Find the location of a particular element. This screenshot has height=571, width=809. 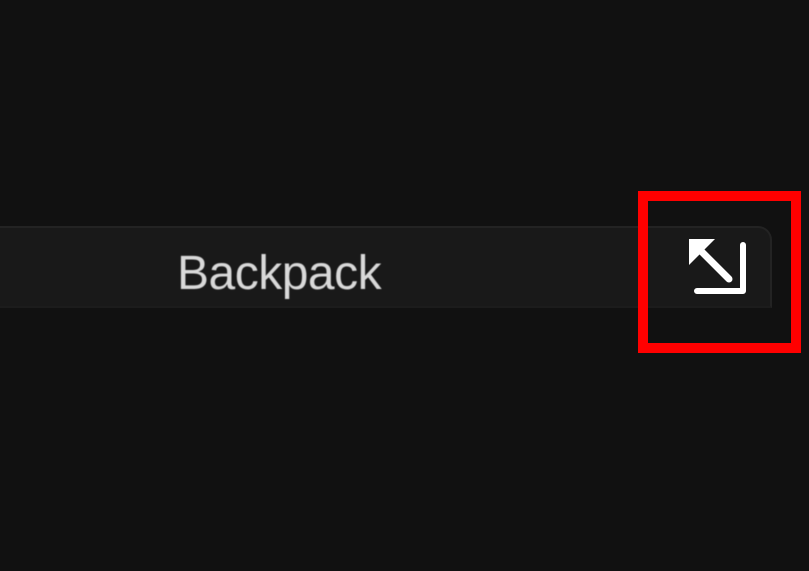

item-label: Backpack is located at coordinates (279, 273).